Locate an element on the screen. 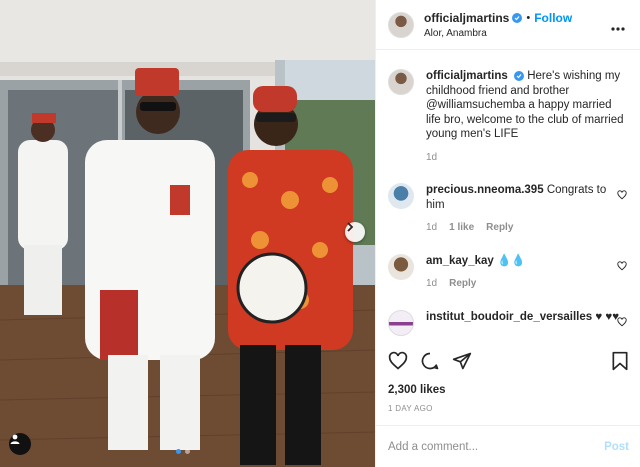 Image resolution: width=640 pixels, height=467 pixels. carousel-indicator is located at coordinates (183, 451).